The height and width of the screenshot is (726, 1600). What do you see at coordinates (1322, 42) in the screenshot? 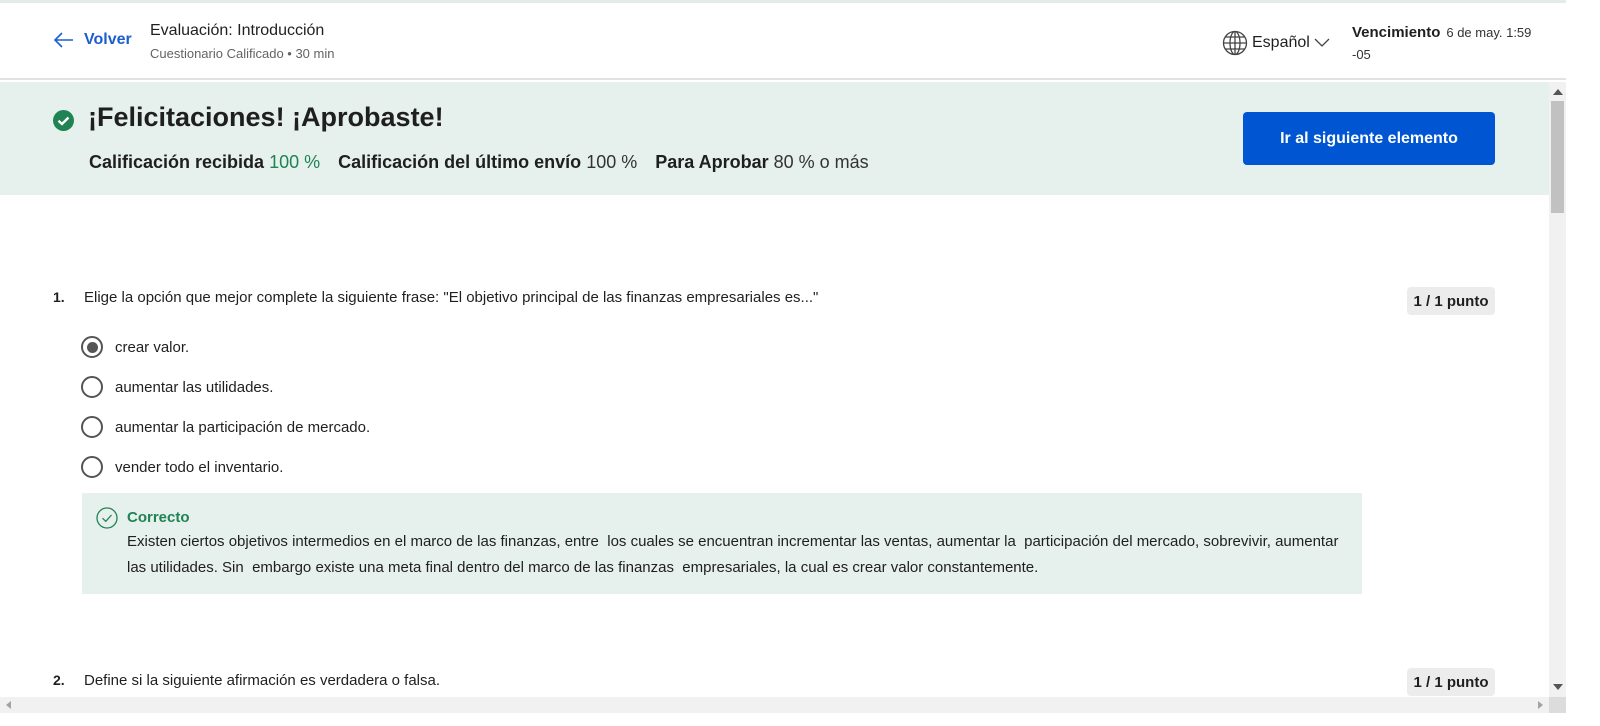
I see `chevron-down-icon` at bounding box center [1322, 42].